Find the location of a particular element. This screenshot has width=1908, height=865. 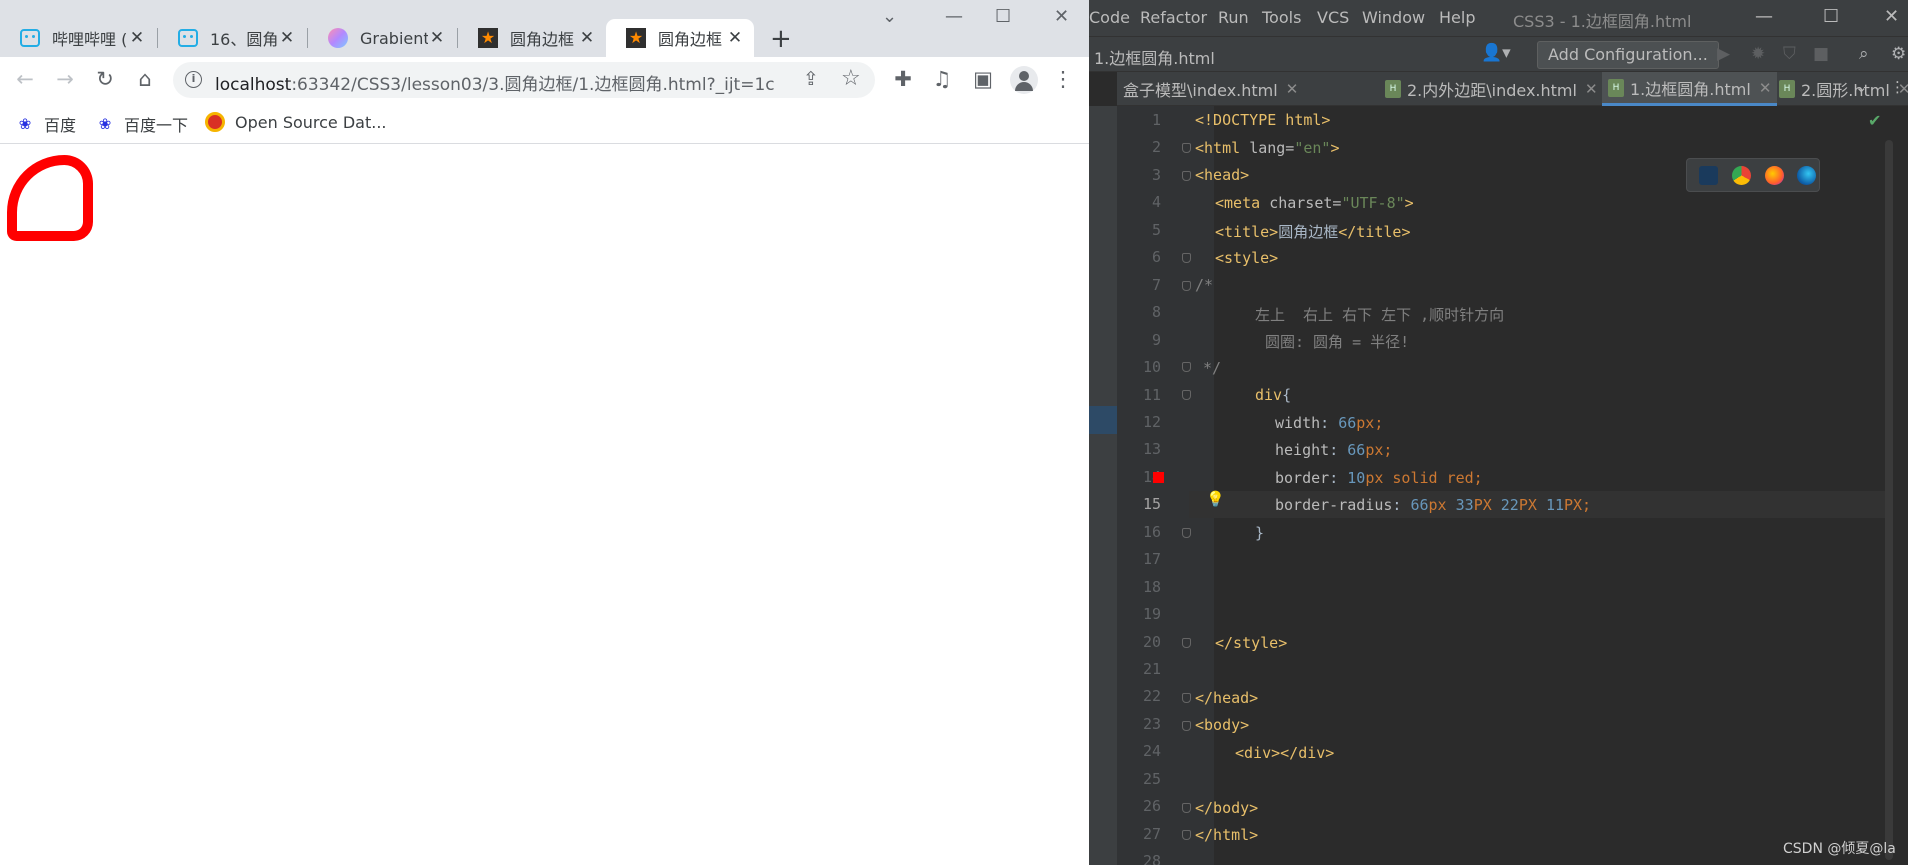

menu-refactor: Refactor is located at coordinates (1173, 17).